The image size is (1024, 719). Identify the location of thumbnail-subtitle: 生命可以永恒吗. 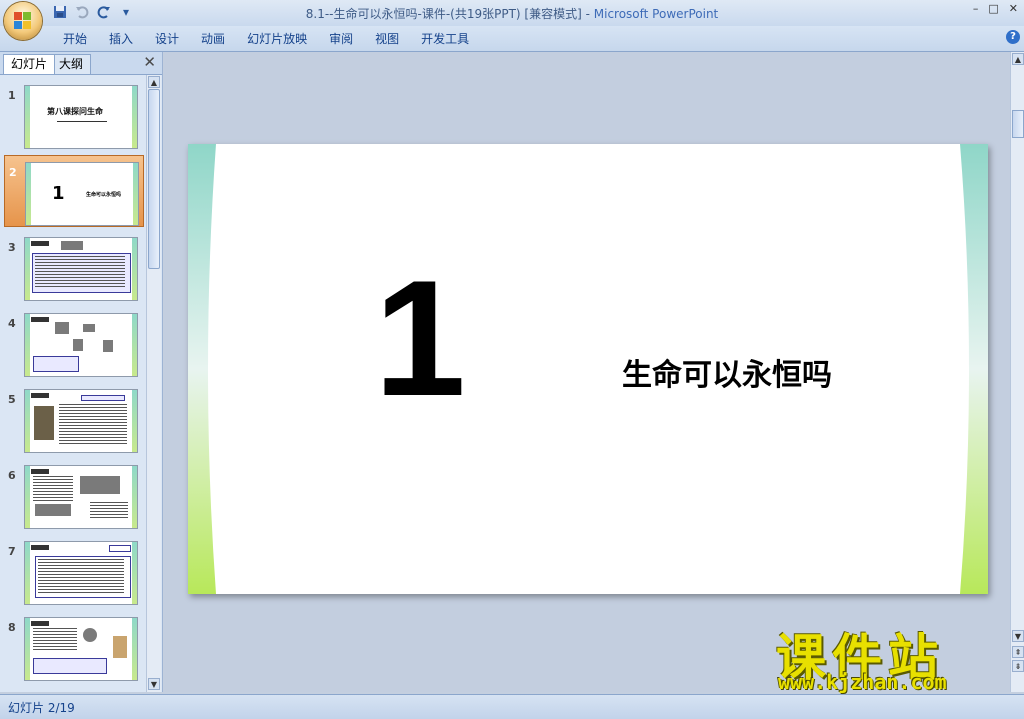
(104, 195).